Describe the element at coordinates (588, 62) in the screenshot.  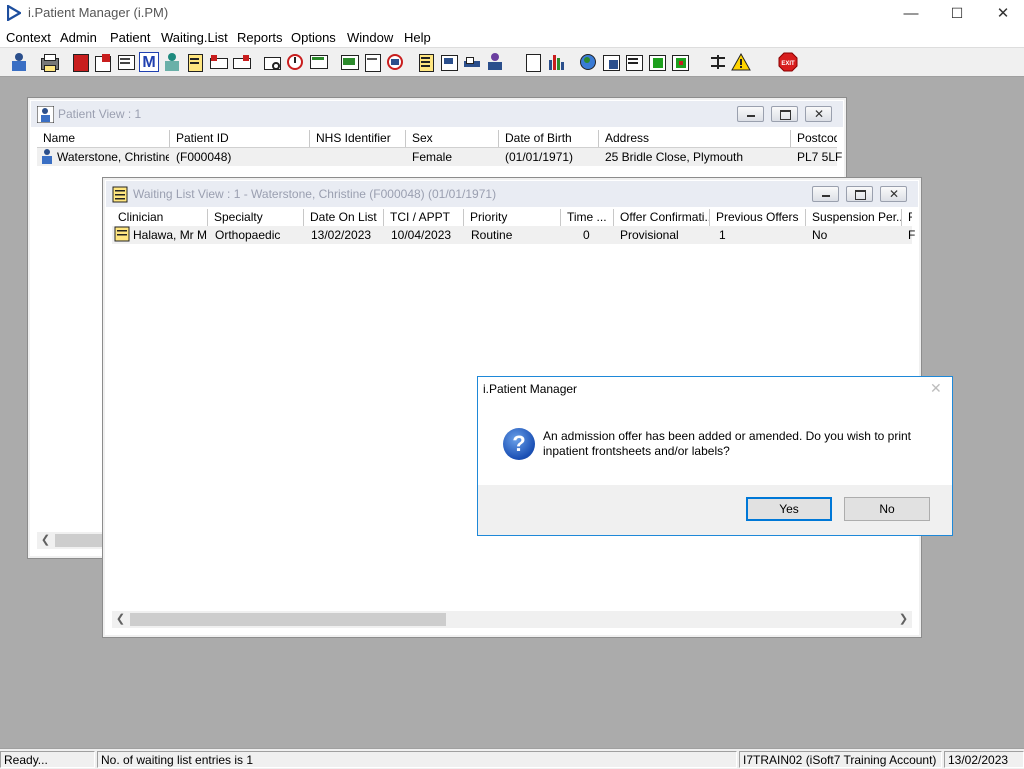
I see `globe-icon` at that location.